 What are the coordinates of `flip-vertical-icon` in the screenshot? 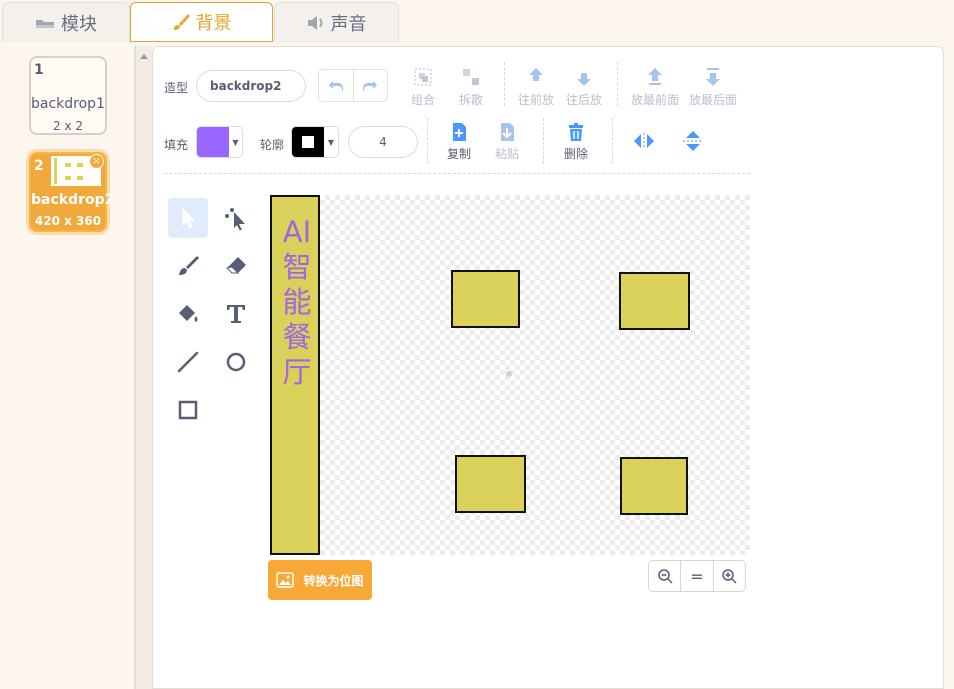 It's located at (693, 141).